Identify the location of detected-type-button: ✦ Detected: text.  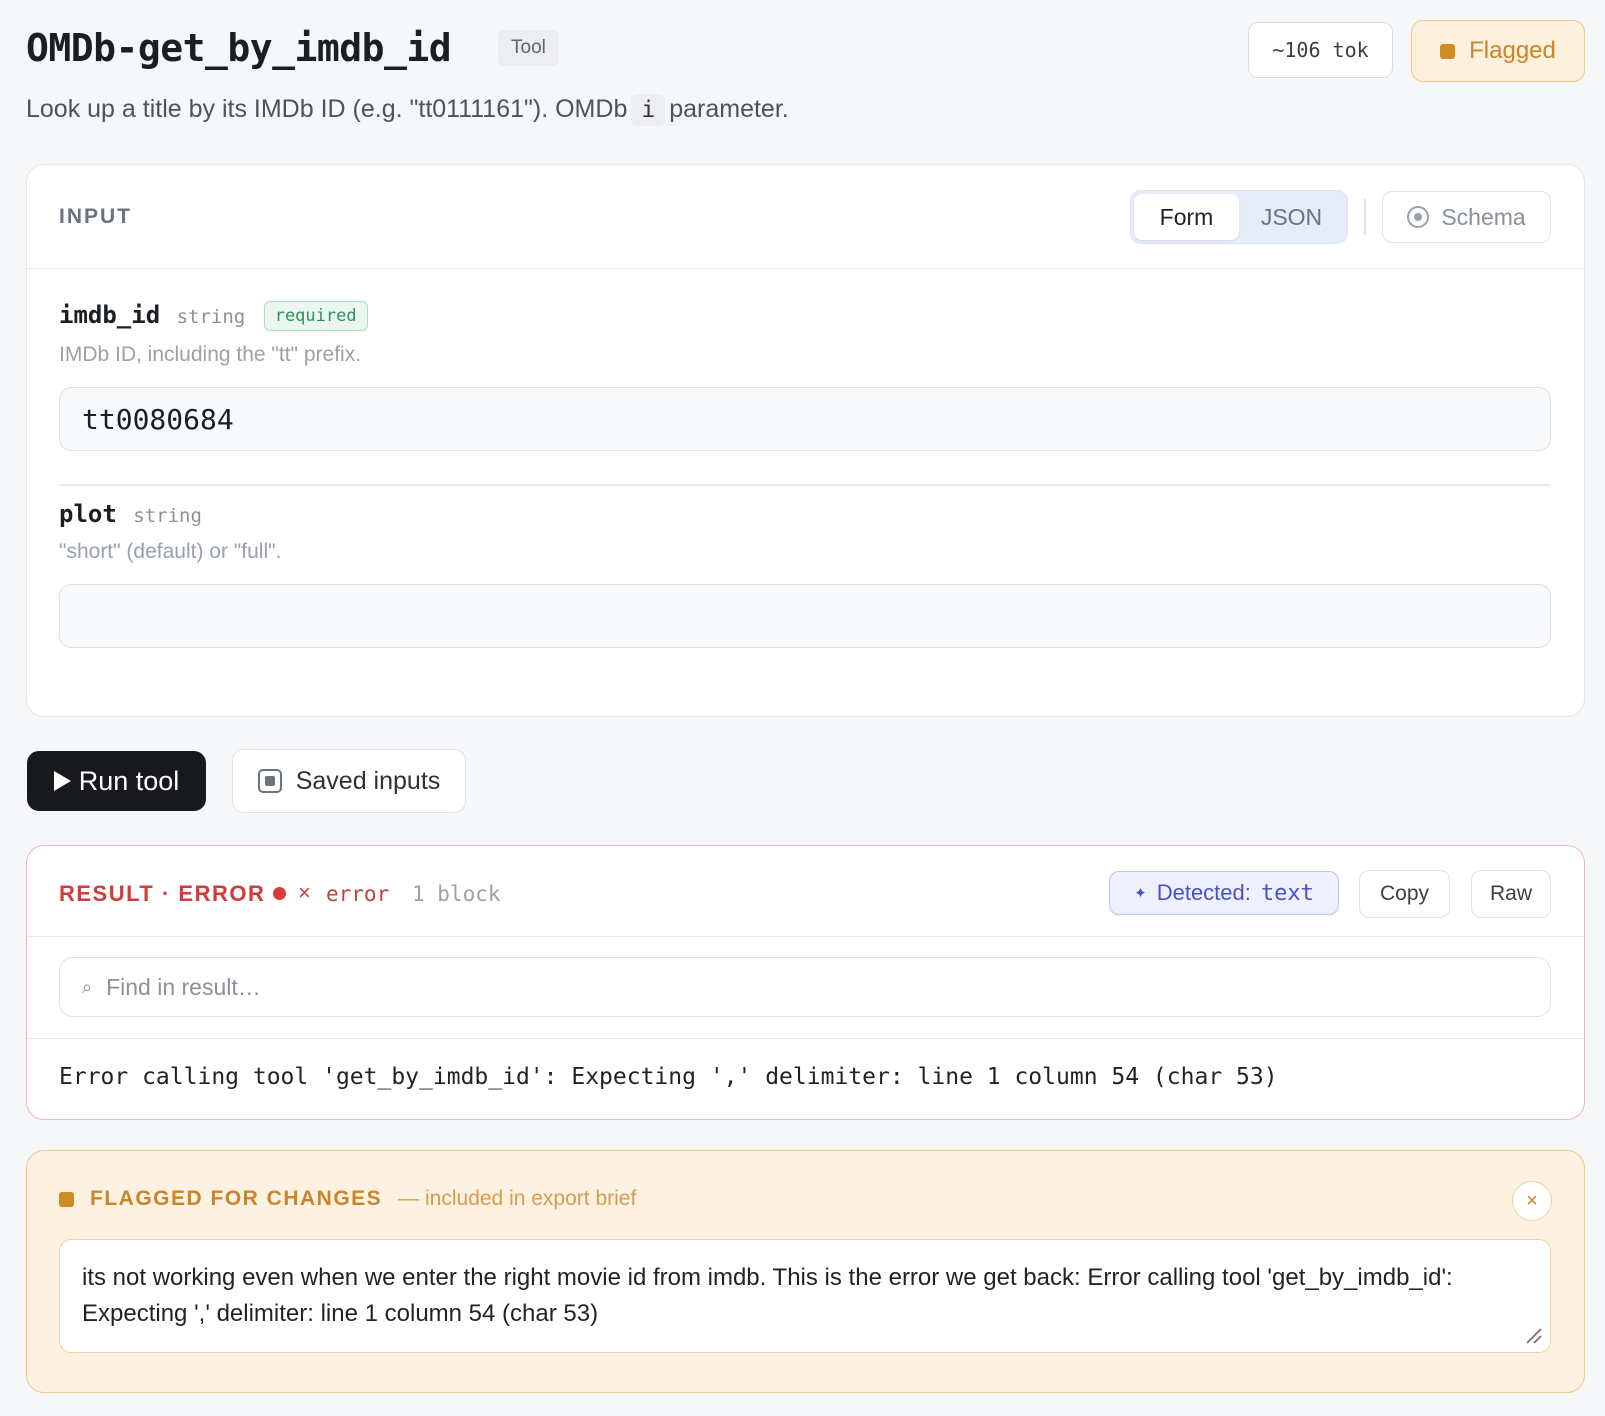
(1224, 893).